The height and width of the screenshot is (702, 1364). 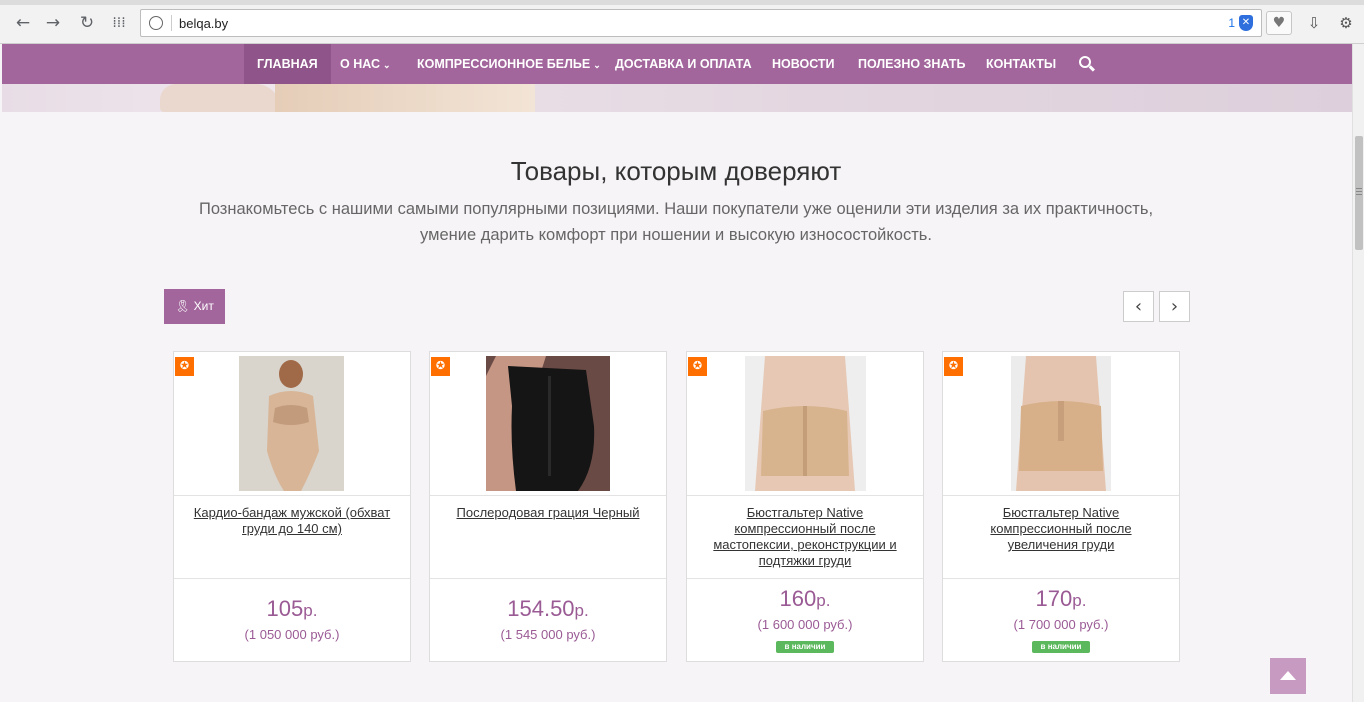 What do you see at coordinates (548, 608) in the screenshot?
I see `product-price: 154.50р.` at bounding box center [548, 608].